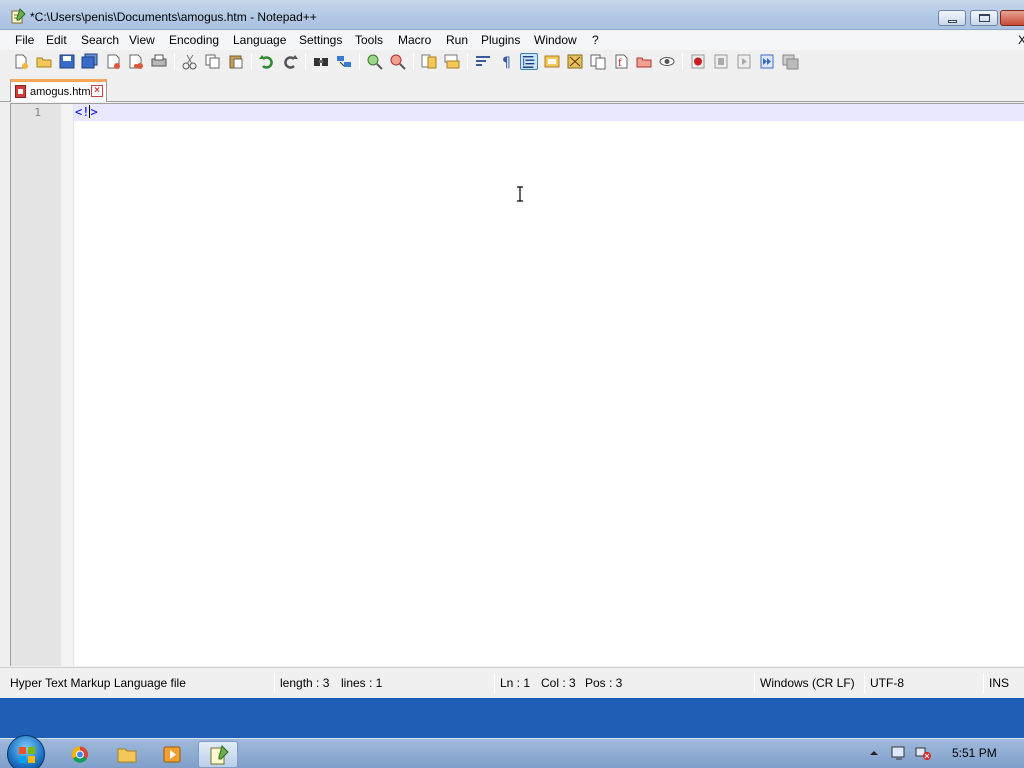 This screenshot has width=1024, height=768. Describe the element at coordinates (98, 683) in the screenshot. I see `status-file-type: Hyper Text Markup Language file` at that location.